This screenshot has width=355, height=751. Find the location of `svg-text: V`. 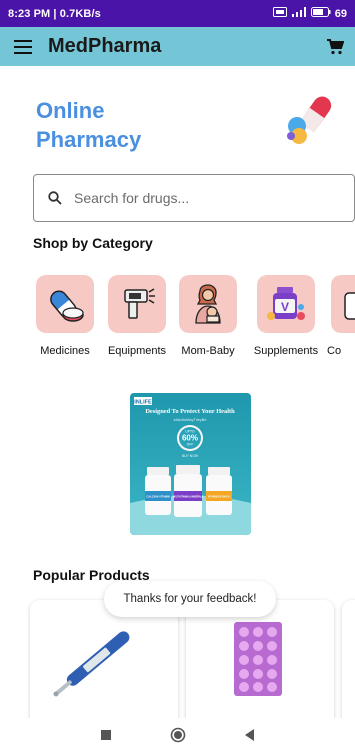

svg-text: V is located at coordinates (285, 307).